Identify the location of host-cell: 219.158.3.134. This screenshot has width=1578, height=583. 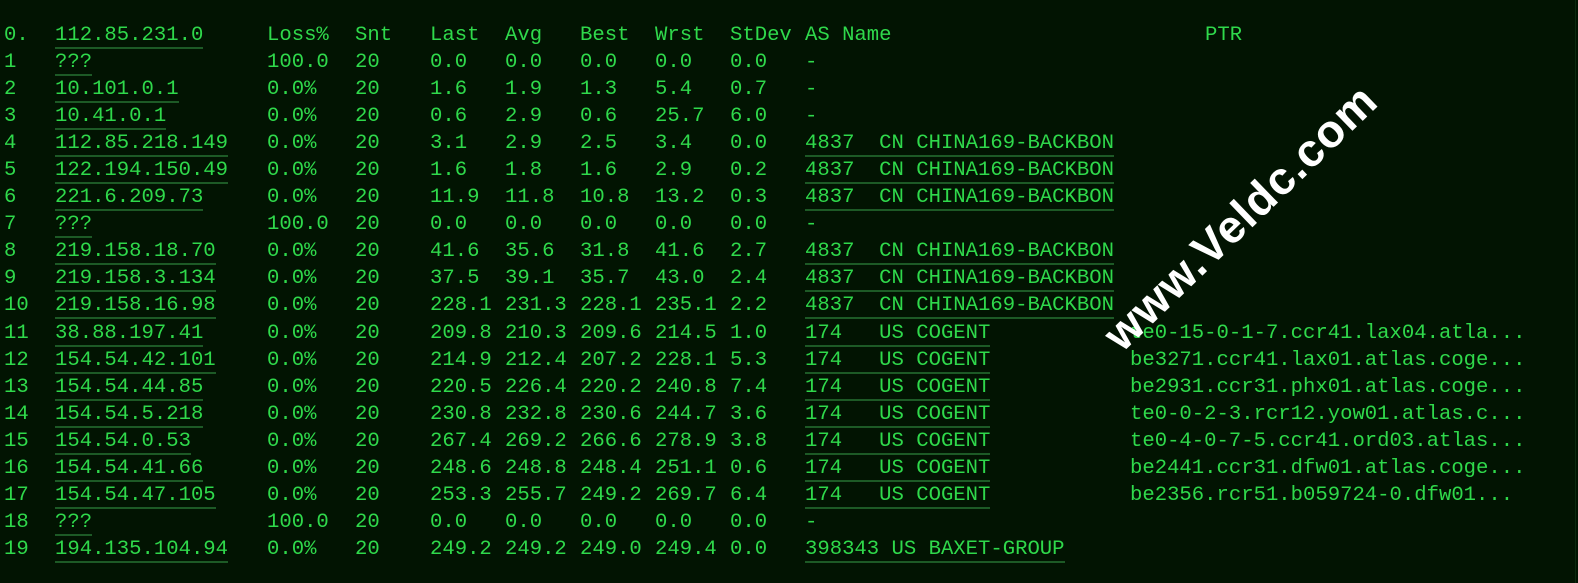
(135, 279).